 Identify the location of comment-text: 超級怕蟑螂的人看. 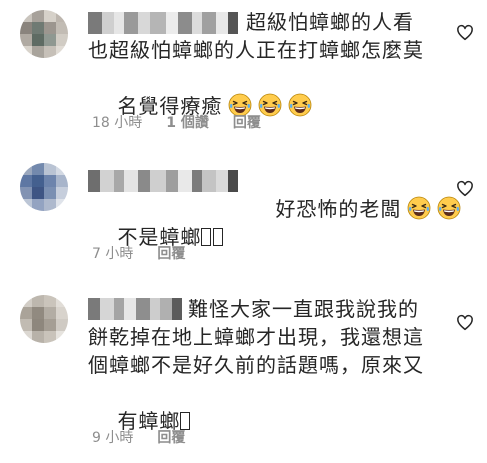
(330, 22).